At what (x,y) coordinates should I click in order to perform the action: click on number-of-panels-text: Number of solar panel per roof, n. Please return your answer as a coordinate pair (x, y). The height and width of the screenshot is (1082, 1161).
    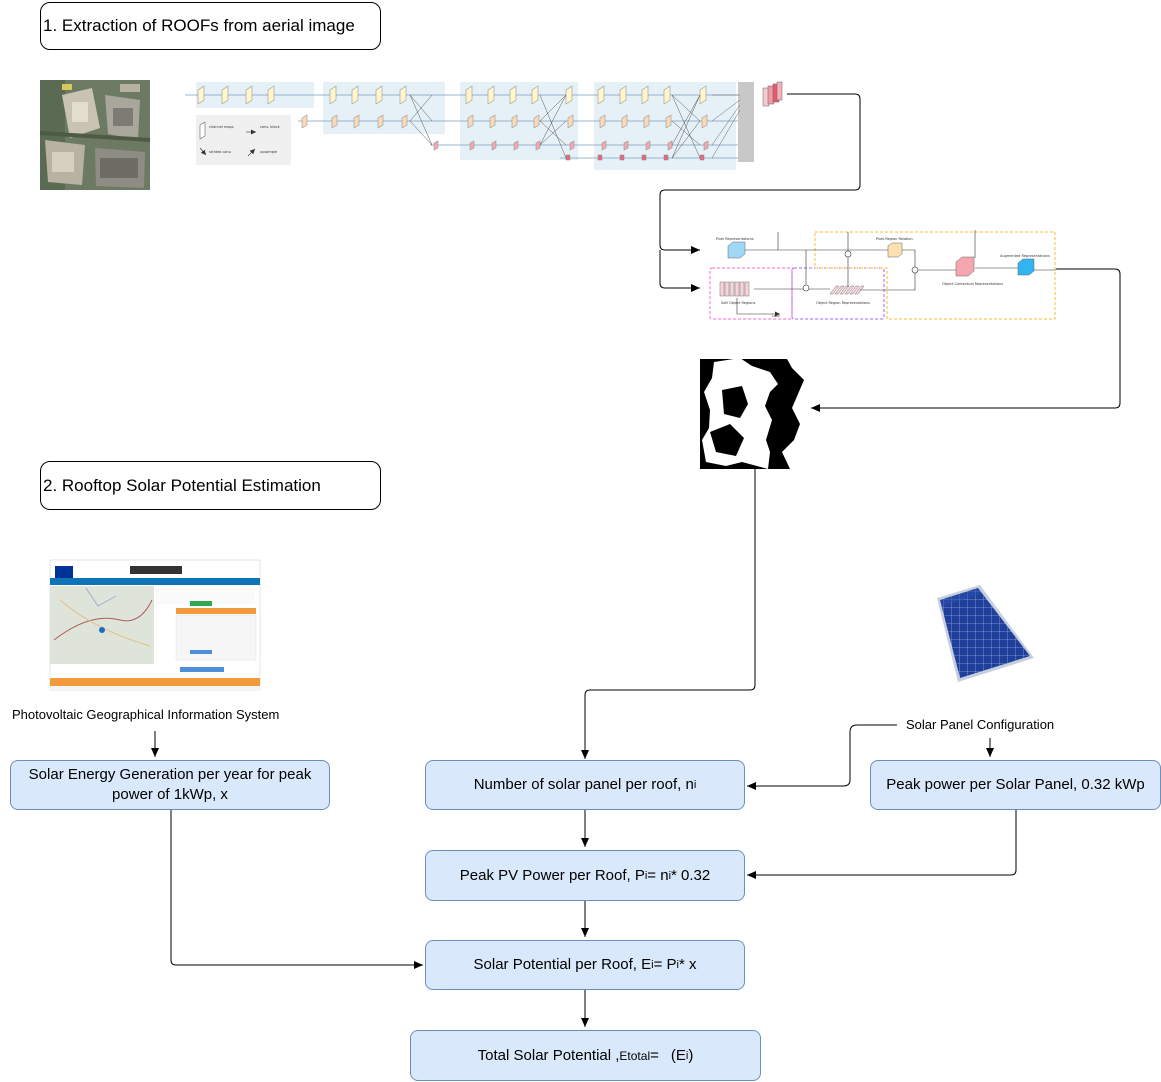
    Looking at the image, I should click on (583, 784).